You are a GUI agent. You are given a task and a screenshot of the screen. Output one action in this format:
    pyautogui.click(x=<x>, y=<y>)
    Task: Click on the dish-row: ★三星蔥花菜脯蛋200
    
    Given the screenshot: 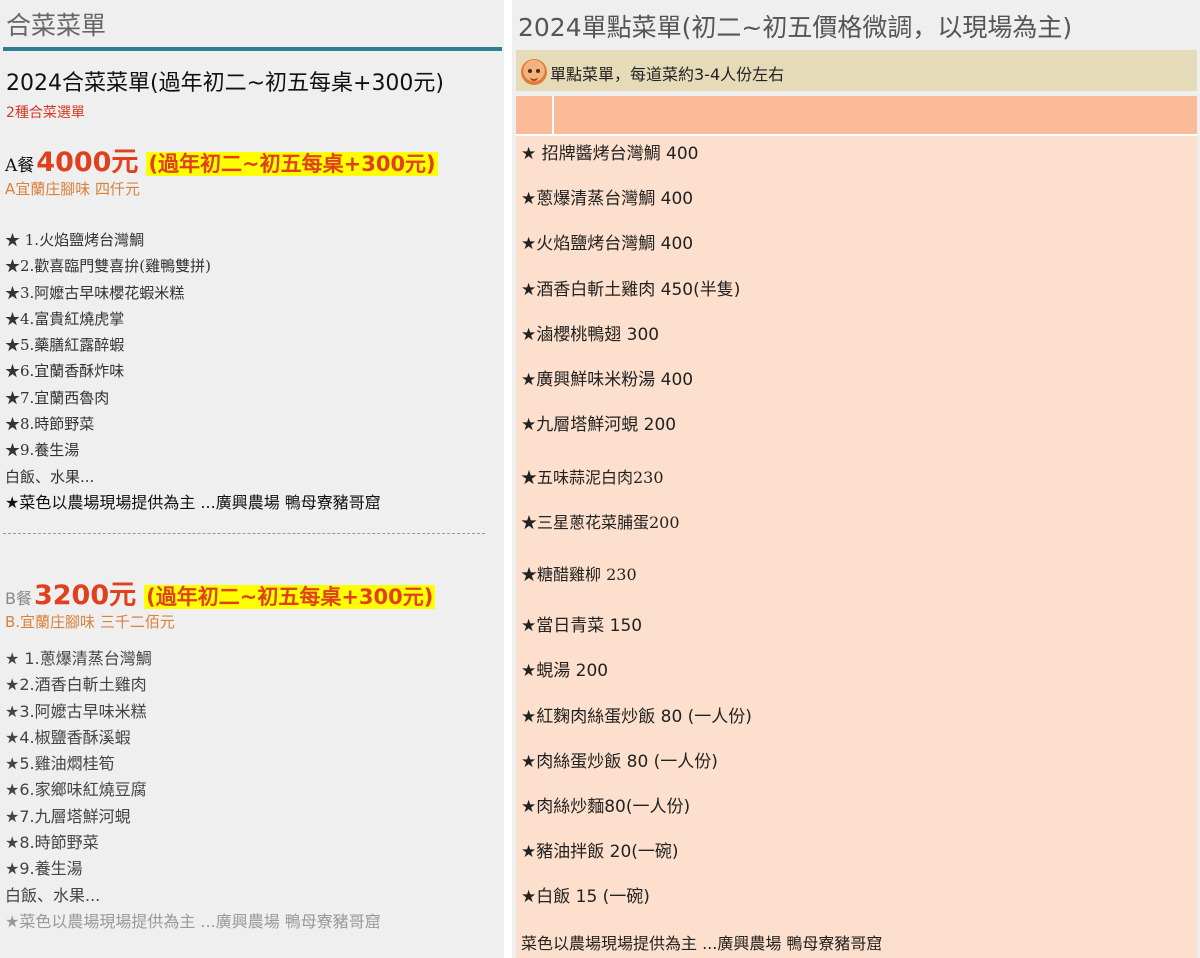 What is the action you would take?
    pyautogui.click(x=600, y=522)
    